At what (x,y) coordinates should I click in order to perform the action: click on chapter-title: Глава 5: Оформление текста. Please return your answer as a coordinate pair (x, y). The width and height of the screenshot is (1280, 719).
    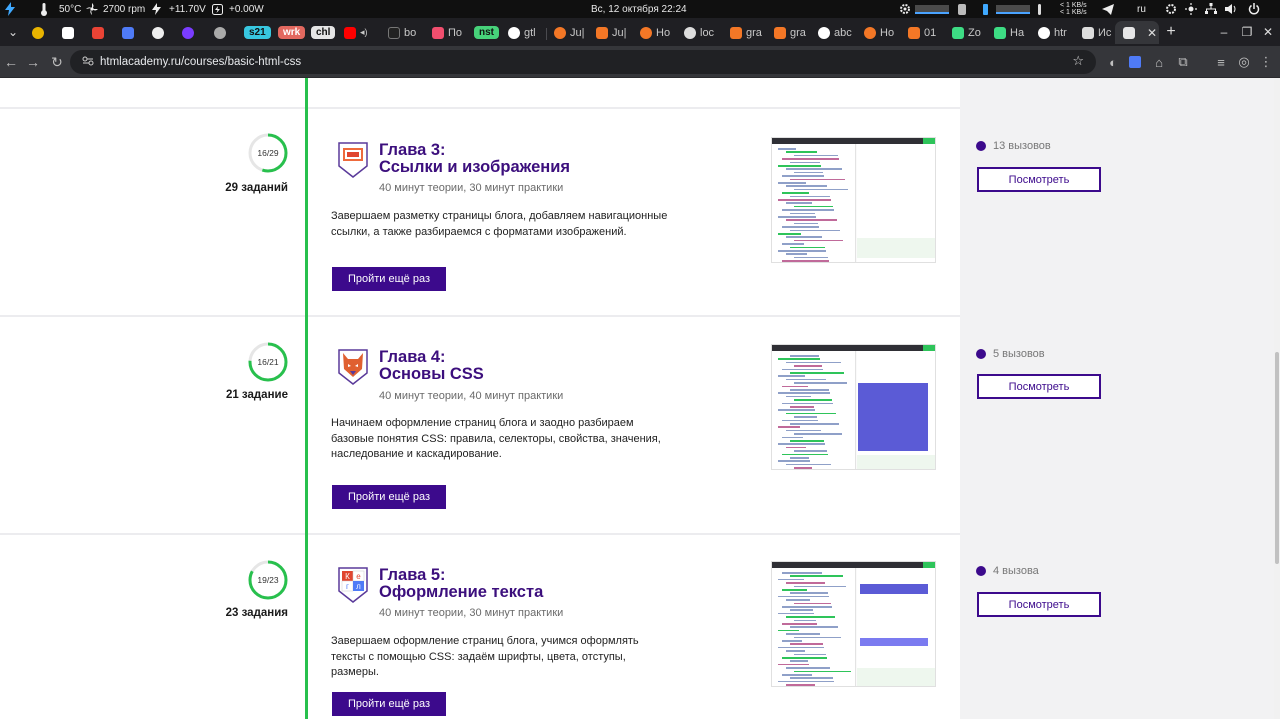
    Looking at the image, I should click on (461, 584).